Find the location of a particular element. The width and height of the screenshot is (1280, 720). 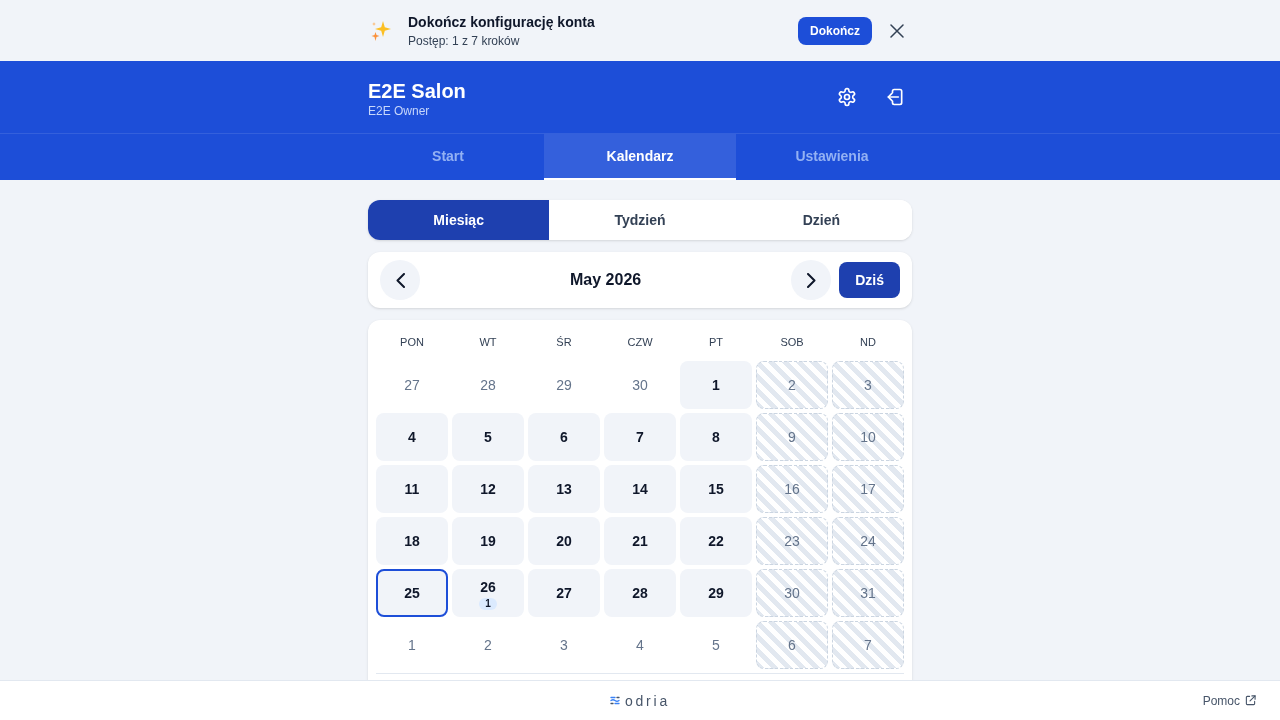

calendar-day: 21 is located at coordinates (640, 541).